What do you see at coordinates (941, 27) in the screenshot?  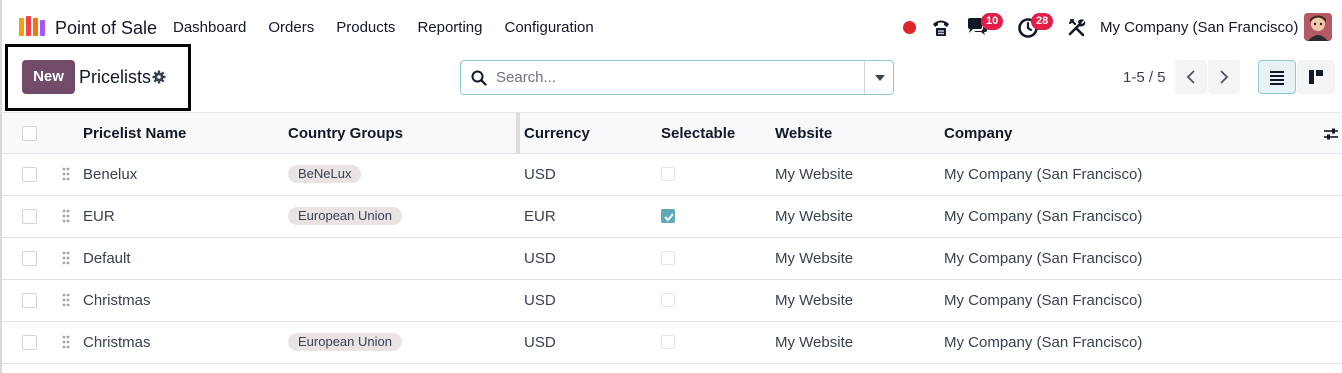 I see `phone-icon` at bounding box center [941, 27].